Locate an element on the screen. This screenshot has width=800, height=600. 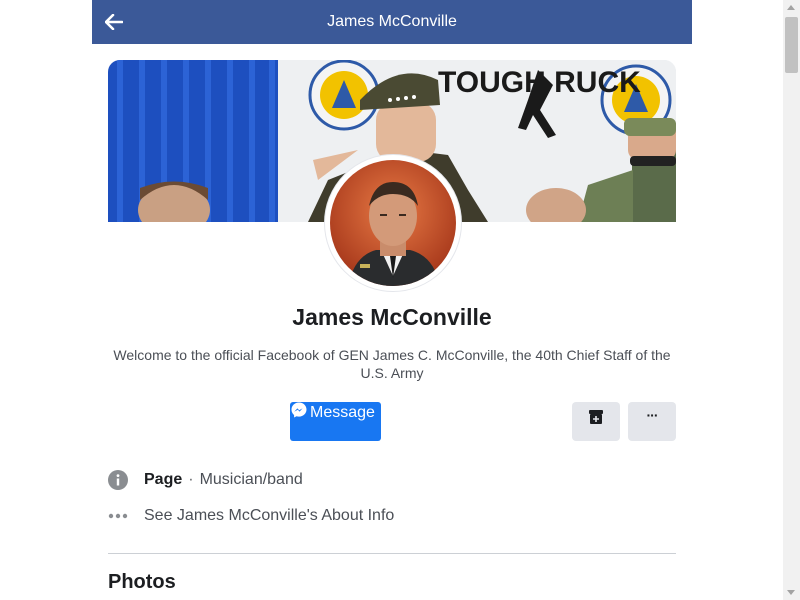
more-options-button: ··· is located at coordinates (652, 421).